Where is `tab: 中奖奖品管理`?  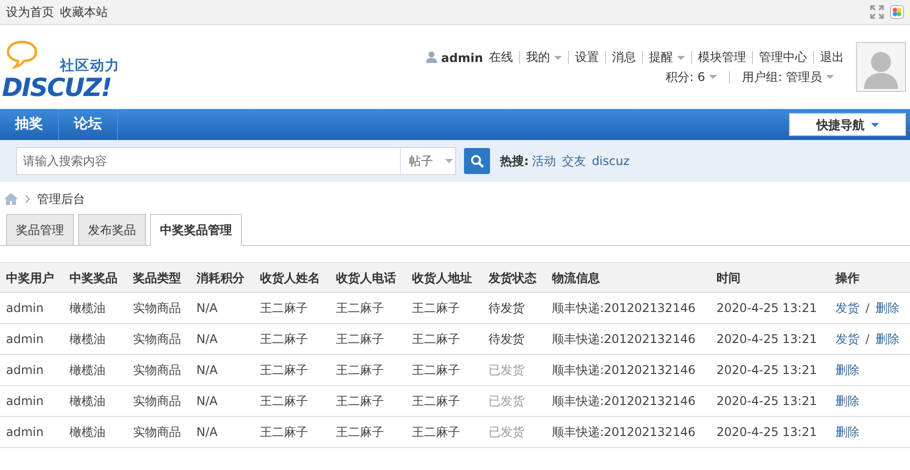
tab: 中奖奖品管理 is located at coordinates (196, 230).